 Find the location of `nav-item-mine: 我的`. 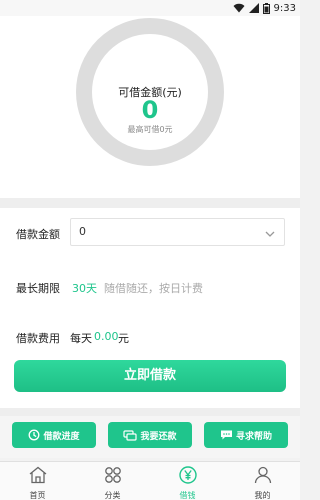

nav-item-mine: 我的 is located at coordinates (262, 481).